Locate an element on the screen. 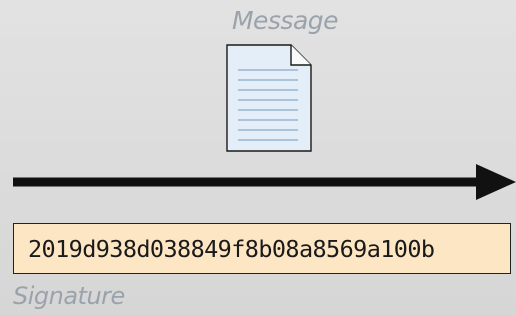 This screenshot has width=516, height=315. document-corner-fold is located at coordinates (300, 55).